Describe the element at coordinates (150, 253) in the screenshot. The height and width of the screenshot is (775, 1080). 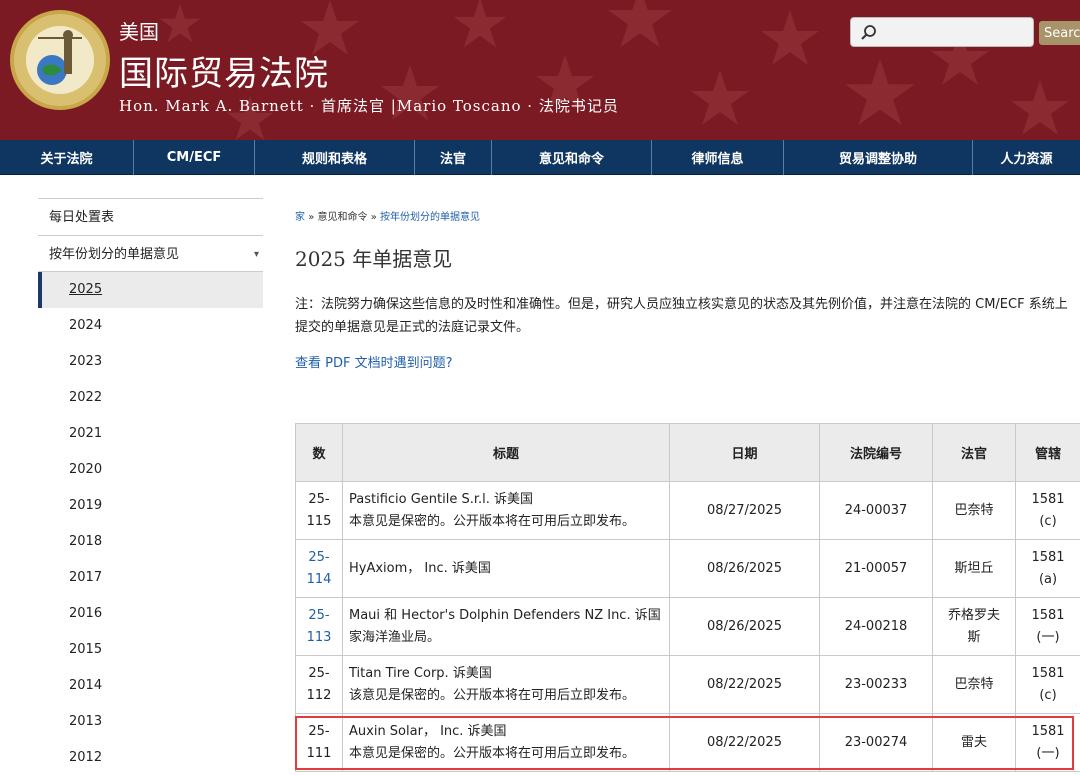
I see `sidebar-item-opinions-by-year: 按年份划分的单据意见 ▾` at that location.